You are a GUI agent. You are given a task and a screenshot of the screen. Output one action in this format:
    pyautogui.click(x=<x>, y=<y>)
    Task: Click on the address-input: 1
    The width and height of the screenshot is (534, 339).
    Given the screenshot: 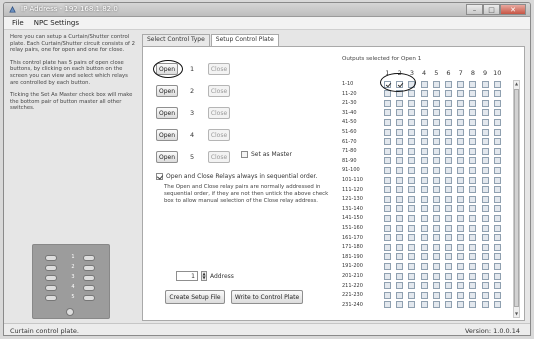 What is the action you would take?
    pyautogui.click(x=187, y=276)
    